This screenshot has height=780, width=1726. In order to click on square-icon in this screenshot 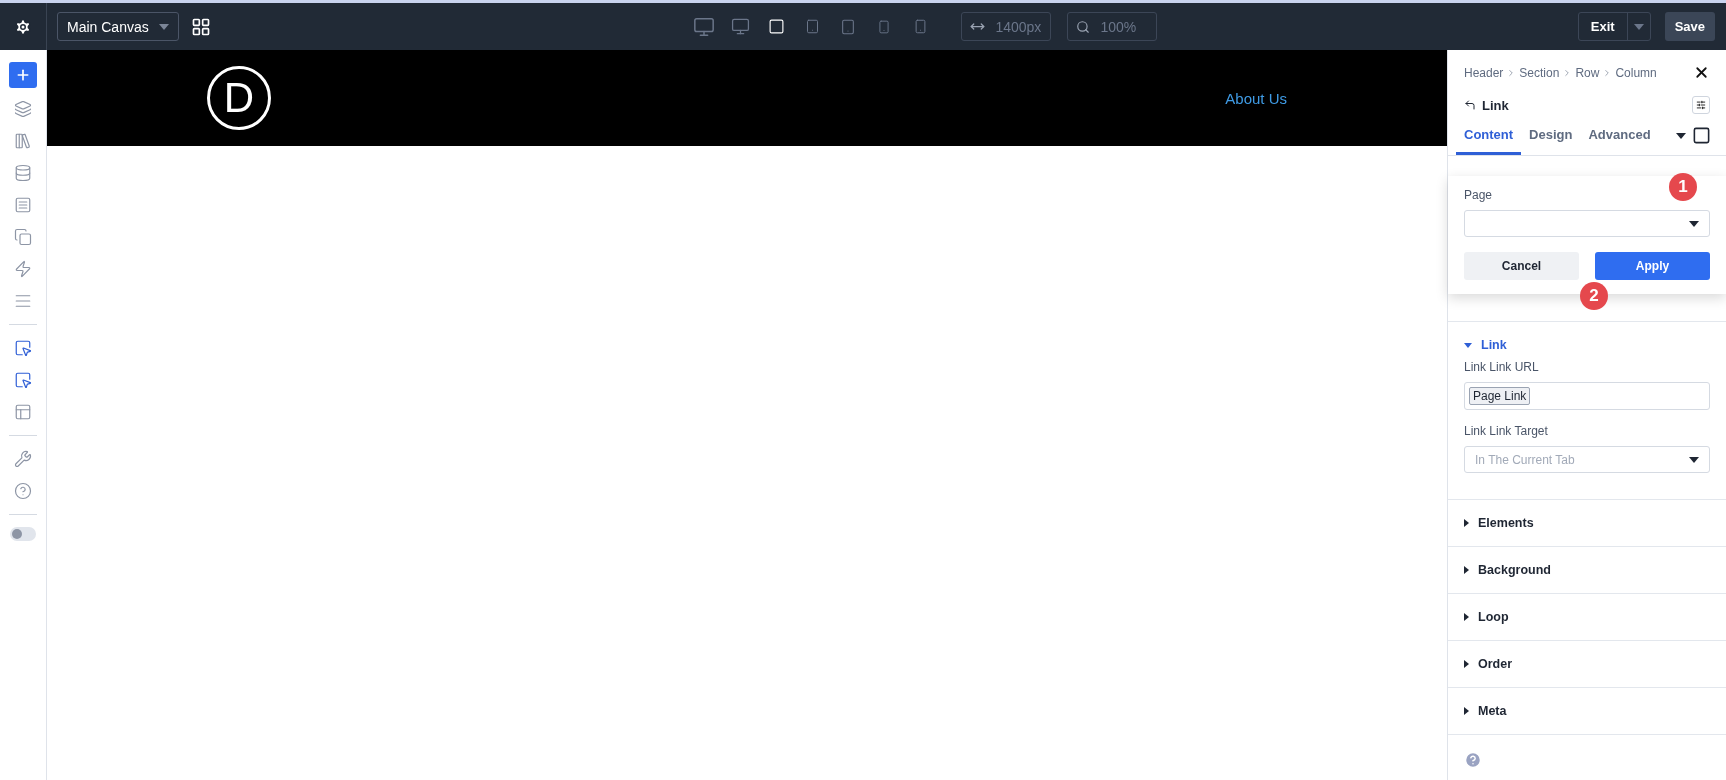, I will do `click(1701, 135)`.